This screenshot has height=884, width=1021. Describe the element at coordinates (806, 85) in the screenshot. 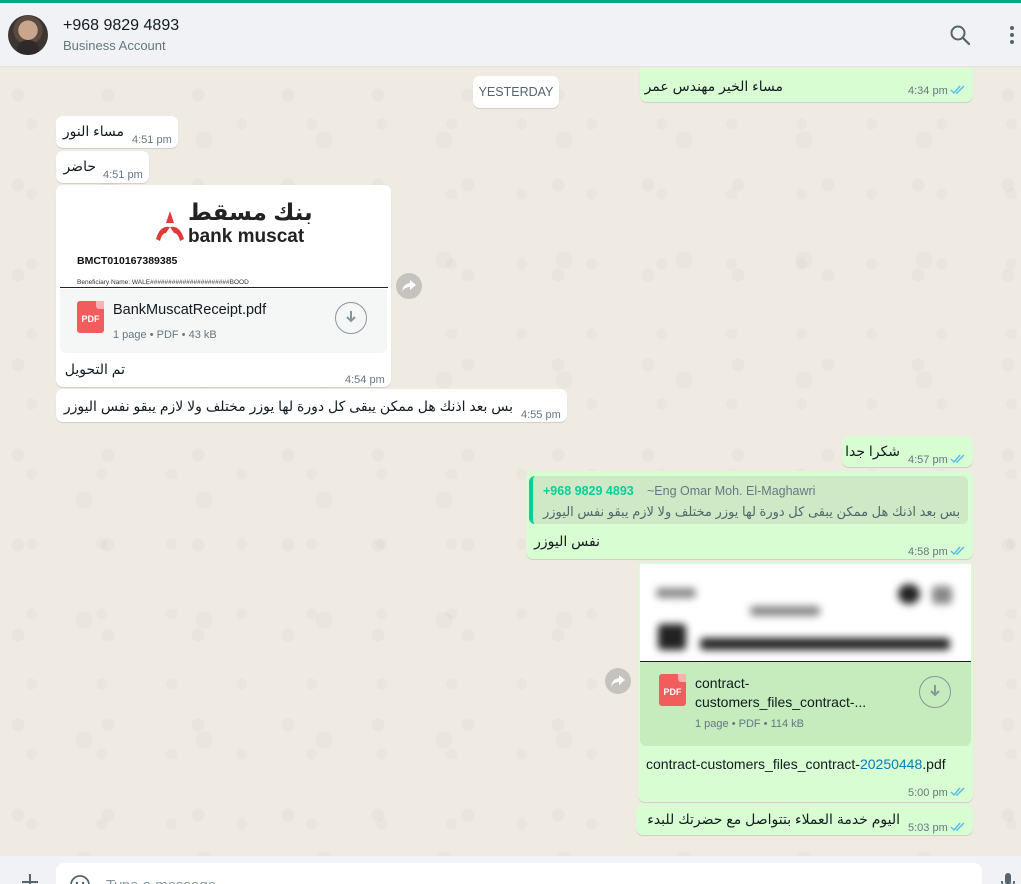

I see `message-bubble-outgoing: مساء الخير مهندس عمر 4:34 pm` at that location.